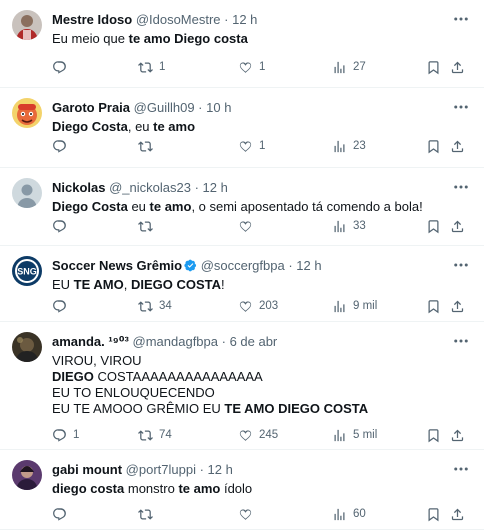 The image size is (484, 530). I want to click on views-button: 9 mil, so click(354, 306).